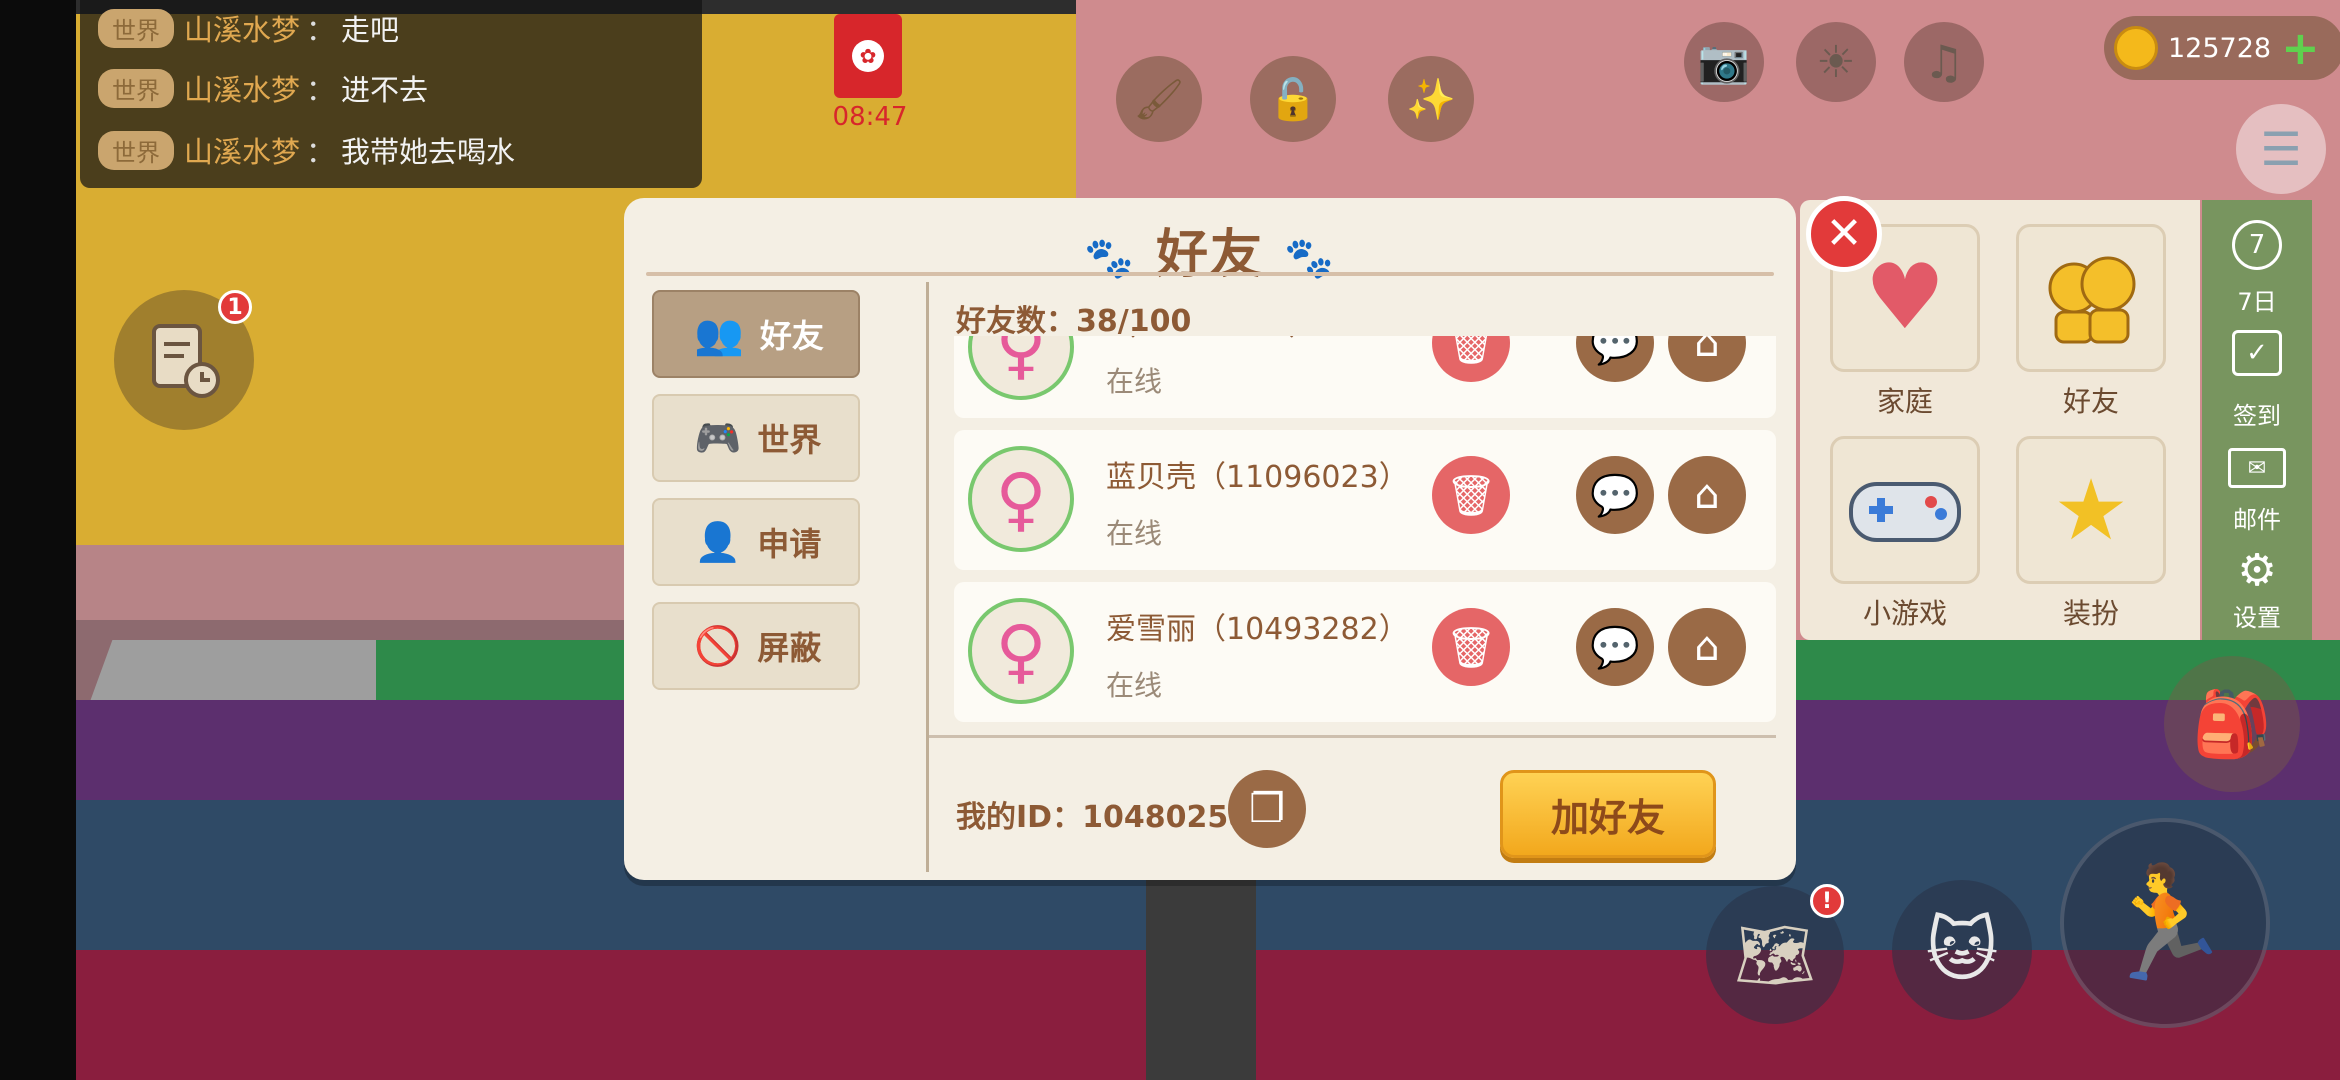 The image size is (2340, 1080). I want to click on minigame-tile, so click(1905, 510).